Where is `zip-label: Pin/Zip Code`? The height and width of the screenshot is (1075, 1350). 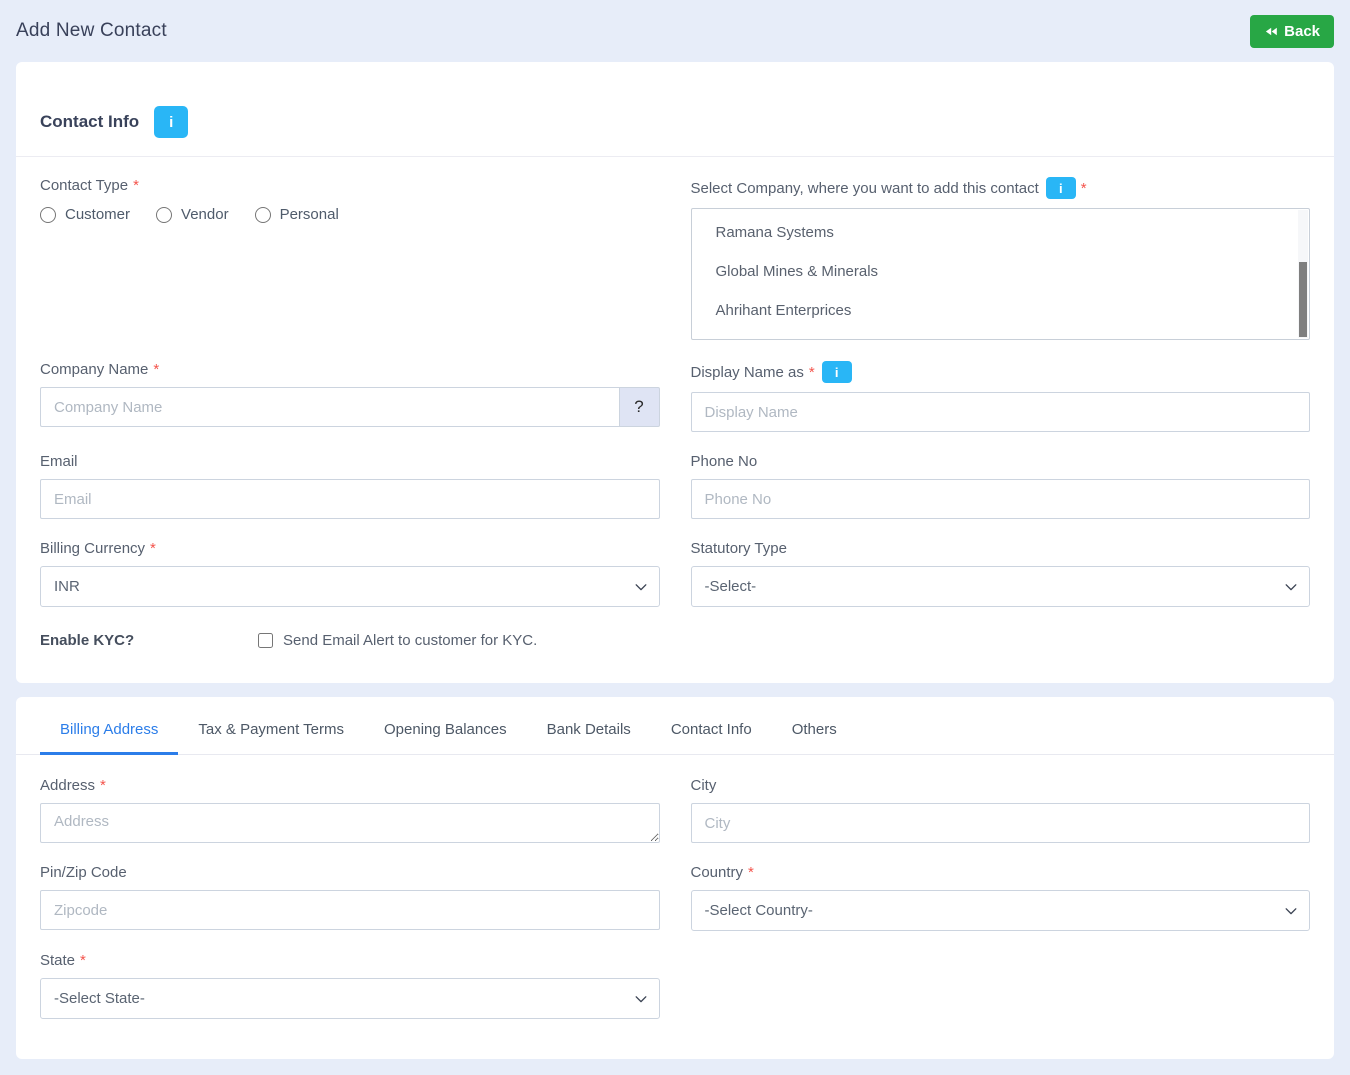 zip-label: Pin/Zip Code is located at coordinates (83, 872).